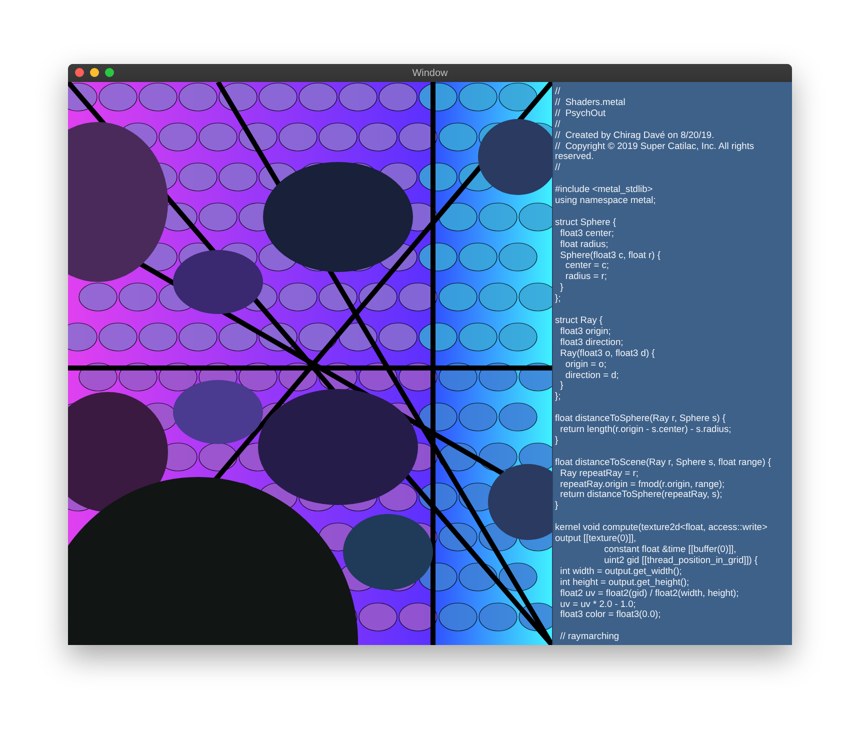 The width and height of the screenshot is (860, 744). Describe the element at coordinates (641, 418) in the screenshot. I see `code-line: float distanceToSphere(Ray r, Sphere s) {` at that location.